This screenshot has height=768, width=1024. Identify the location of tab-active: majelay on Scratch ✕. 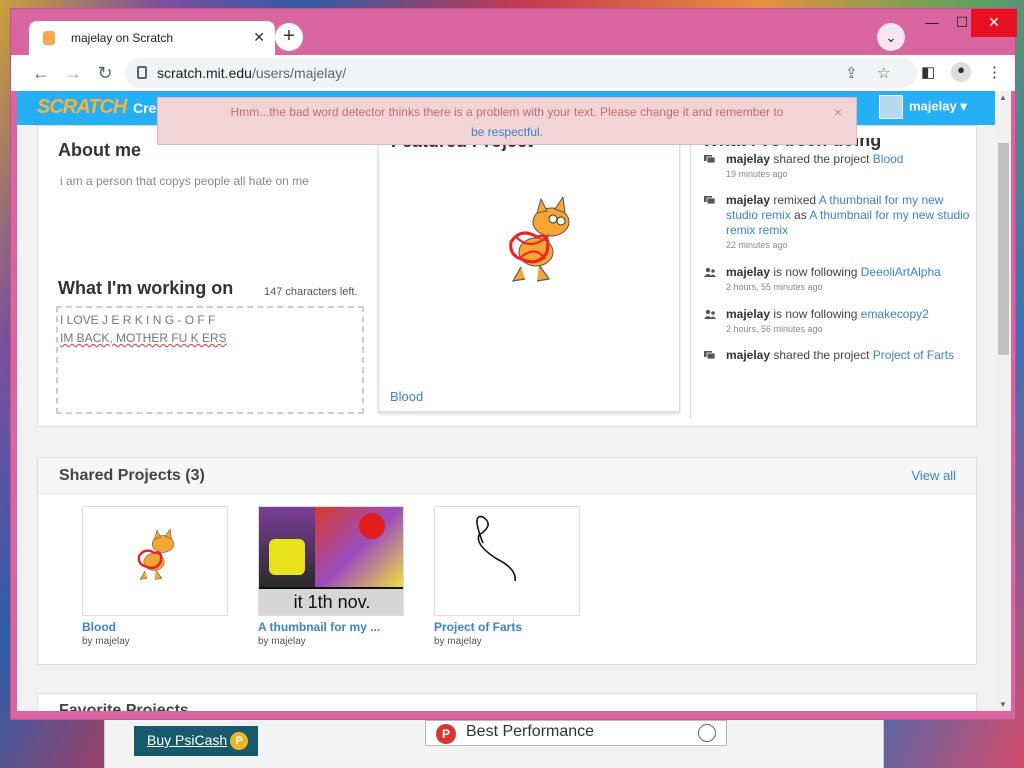
(152, 38).